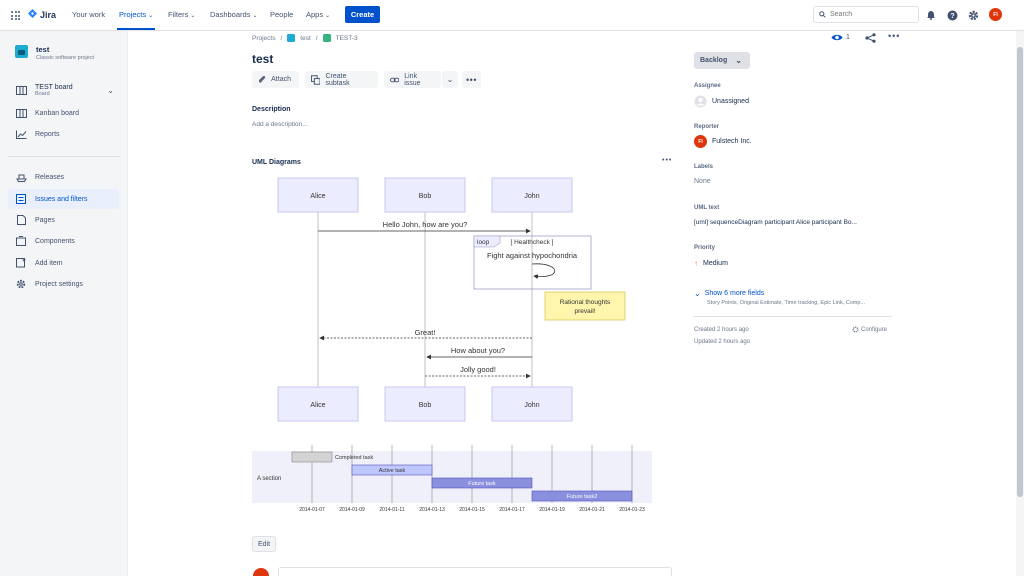 Image resolution: width=1024 pixels, height=576 pixels. What do you see at coordinates (425, 224) in the screenshot?
I see `message-label: Hello John, how are you?` at bounding box center [425, 224].